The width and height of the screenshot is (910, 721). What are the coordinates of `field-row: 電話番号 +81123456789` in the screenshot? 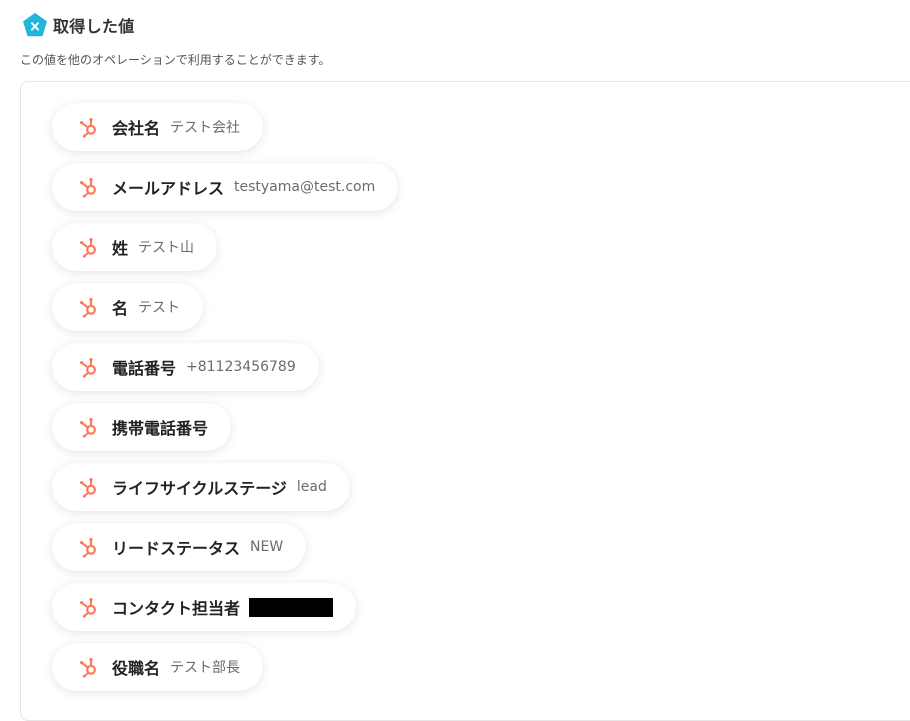 It's located at (225, 373).